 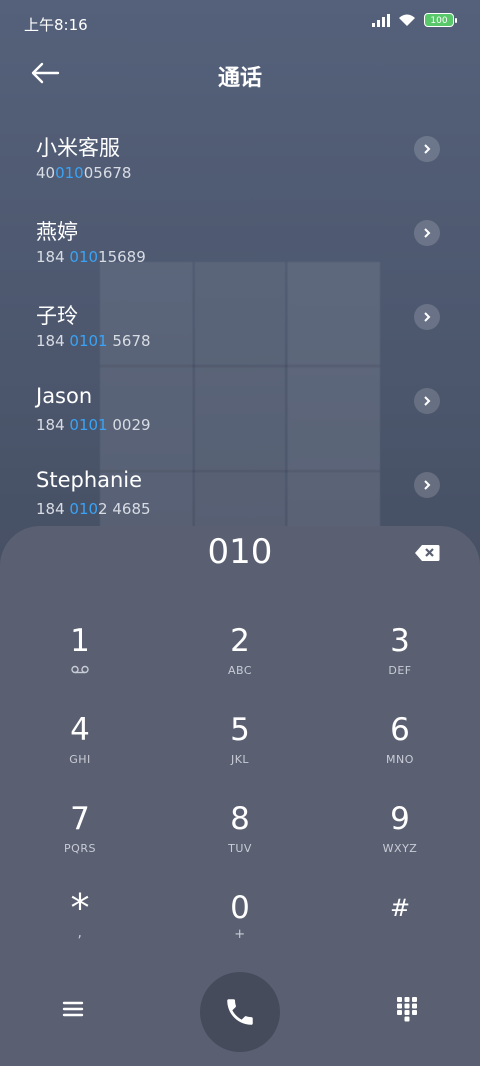 I want to click on contact-item: 燕婷 184 01015689, so click(x=240, y=246).